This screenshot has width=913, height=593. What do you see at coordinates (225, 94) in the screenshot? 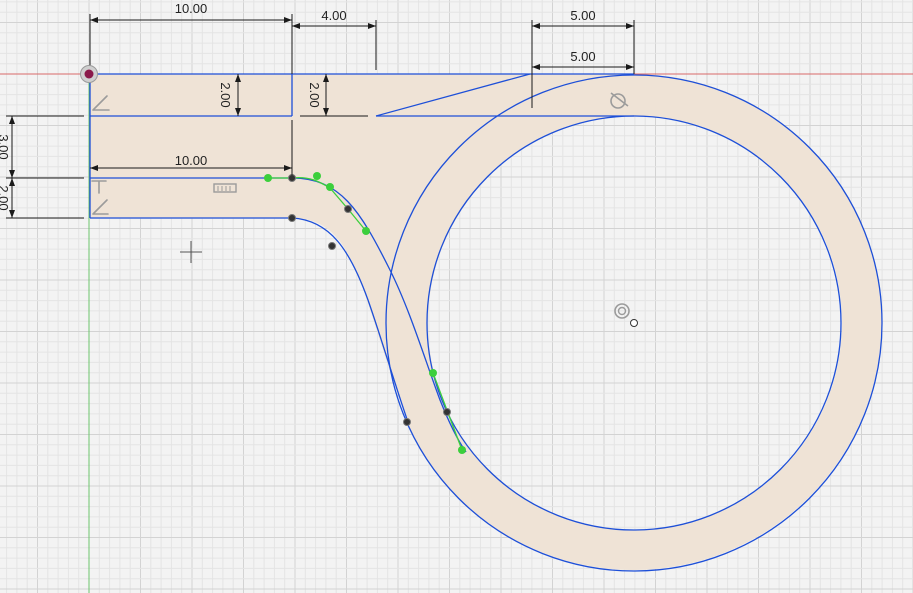
I see `dimension-left-height: 2.00` at bounding box center [225, 94].